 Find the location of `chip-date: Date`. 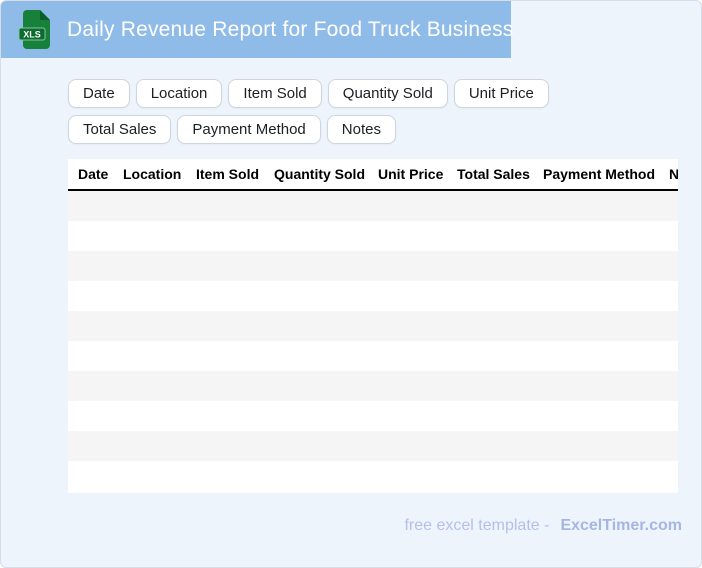

chip-date: Date is located at coordinates (99, 93).